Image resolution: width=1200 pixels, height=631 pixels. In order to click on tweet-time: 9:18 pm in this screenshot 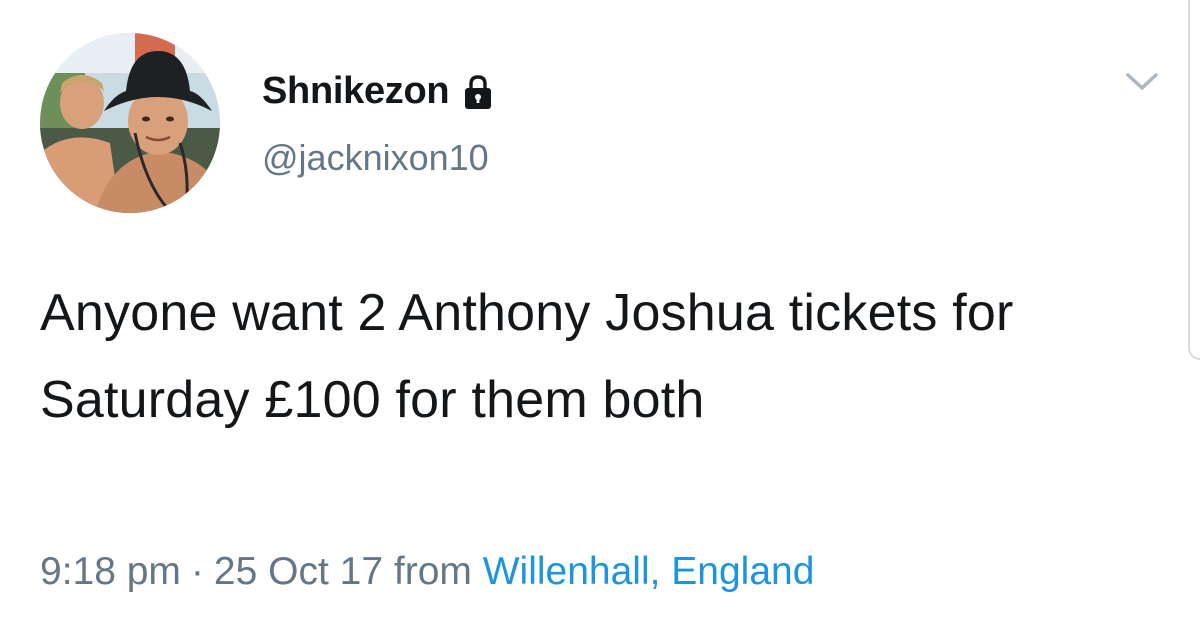, I will do `click(110, 571)`.